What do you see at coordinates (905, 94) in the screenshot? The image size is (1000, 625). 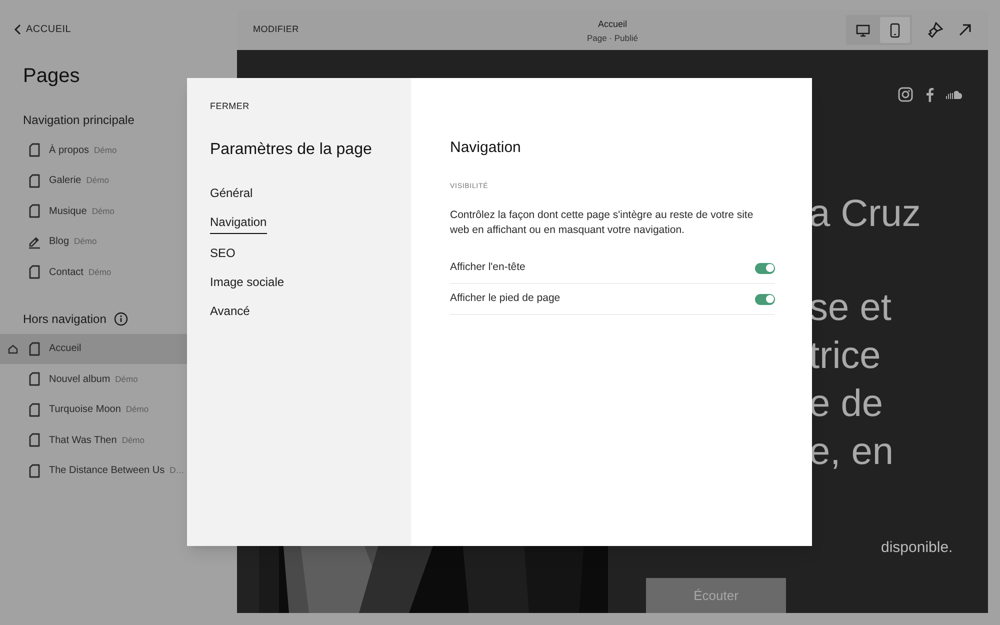 I see `instagram-icon` at bounding box center [905, 94].